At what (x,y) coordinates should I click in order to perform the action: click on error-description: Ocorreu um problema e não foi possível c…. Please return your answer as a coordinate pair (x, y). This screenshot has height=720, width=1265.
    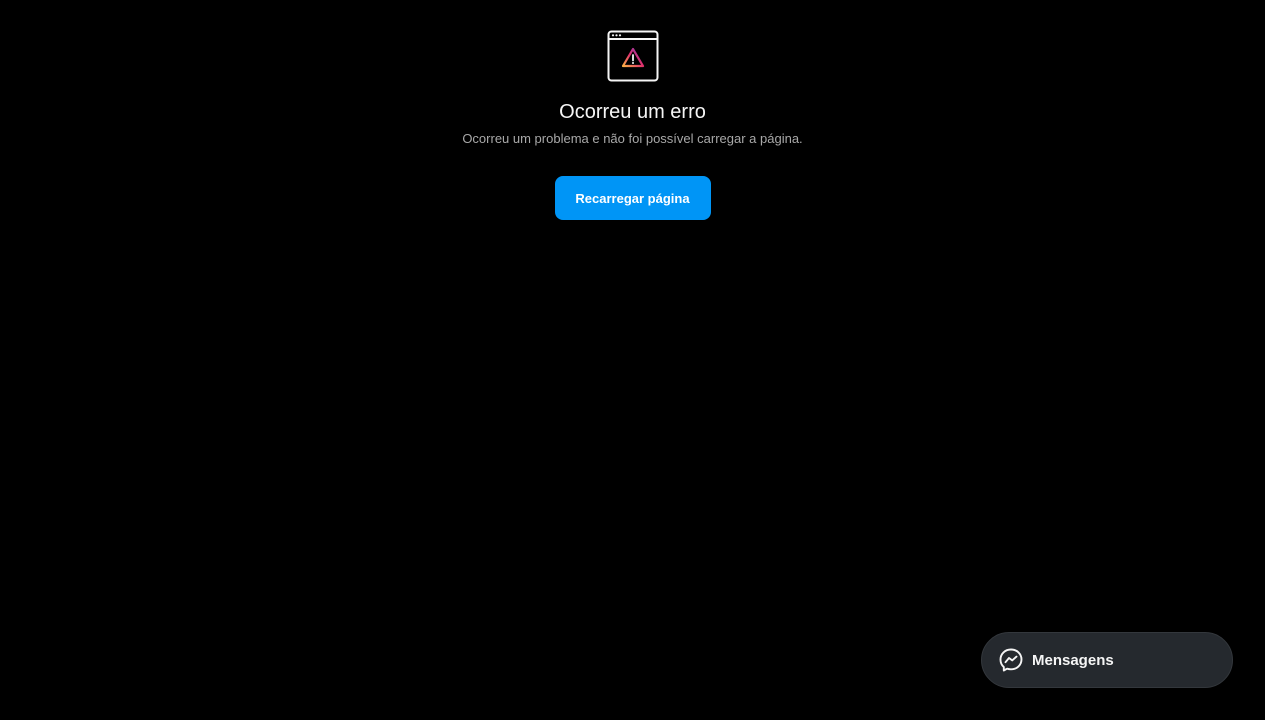
    Looking at the image, I should click on (632, 138).